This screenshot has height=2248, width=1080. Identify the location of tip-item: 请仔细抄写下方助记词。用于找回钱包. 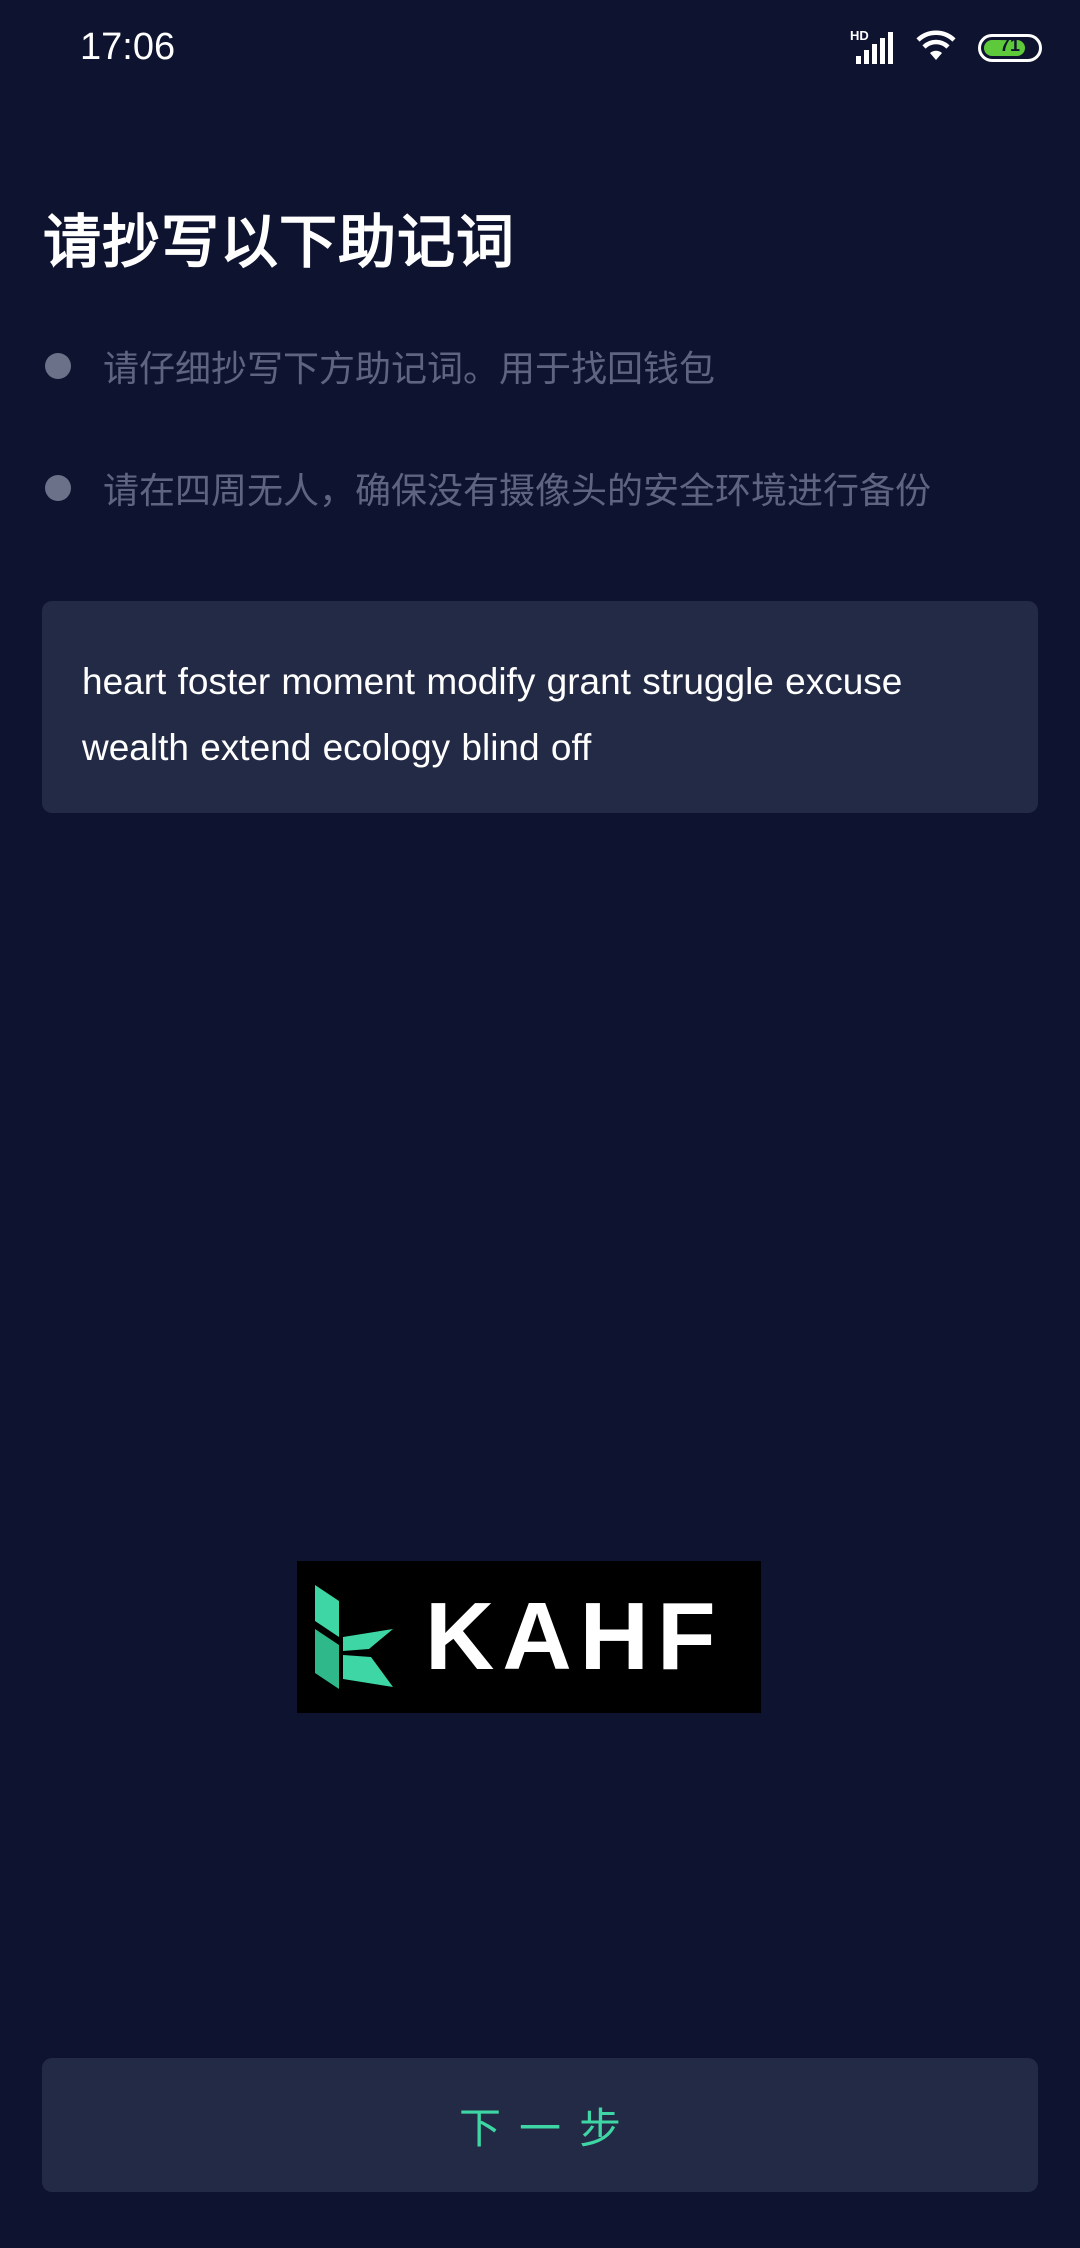
(380, 366).